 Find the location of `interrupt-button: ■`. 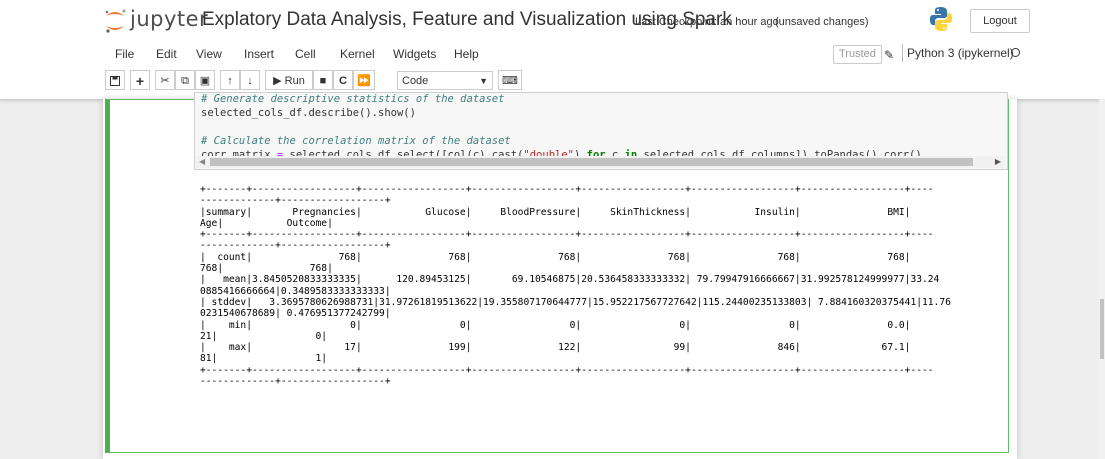

interrupt-button: ■ is located at coordinates (323, 80).